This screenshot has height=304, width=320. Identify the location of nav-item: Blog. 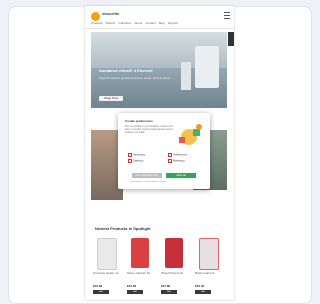
(162, 23).